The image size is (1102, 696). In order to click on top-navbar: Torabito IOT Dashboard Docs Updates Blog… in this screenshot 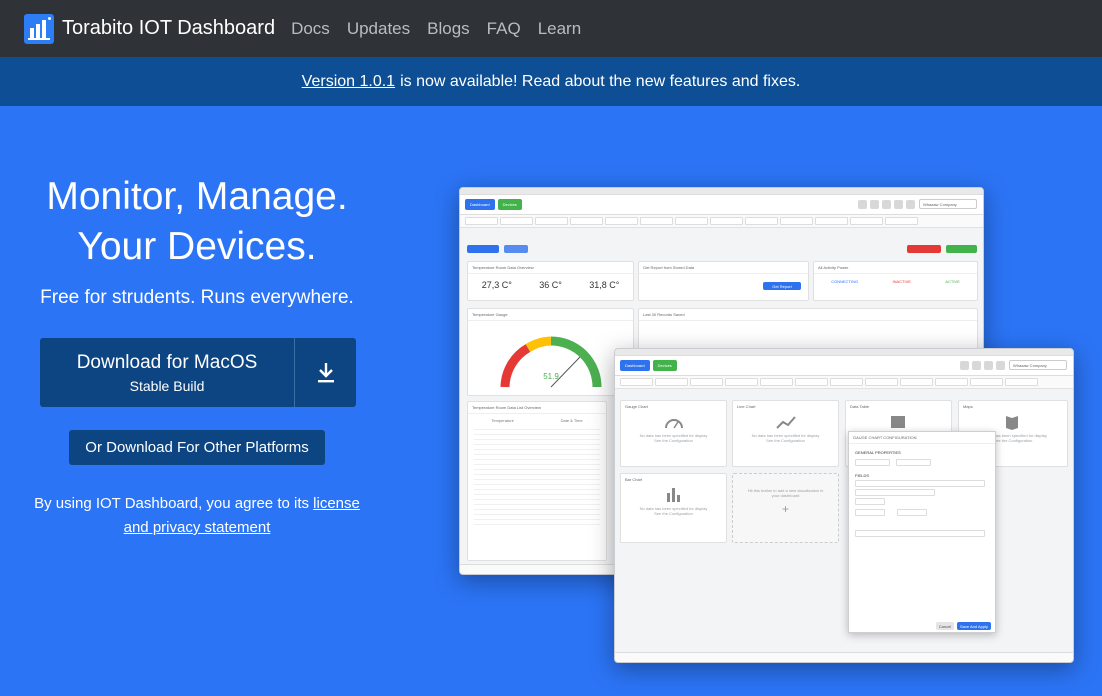, I will do `click(551, 28)`.